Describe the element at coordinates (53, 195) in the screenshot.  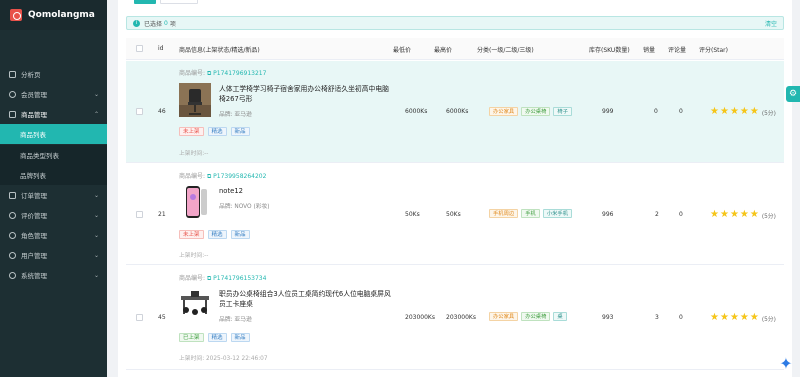
I see `sidebar-item-orders: 订单管理 ⌄` at that location.